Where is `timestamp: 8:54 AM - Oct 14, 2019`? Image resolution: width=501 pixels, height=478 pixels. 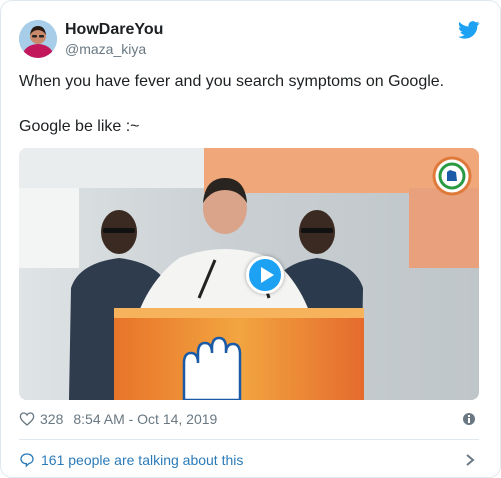 timestamp: 8:54 AM - Oct 14, 2019 is located at coordinates (145, 419).